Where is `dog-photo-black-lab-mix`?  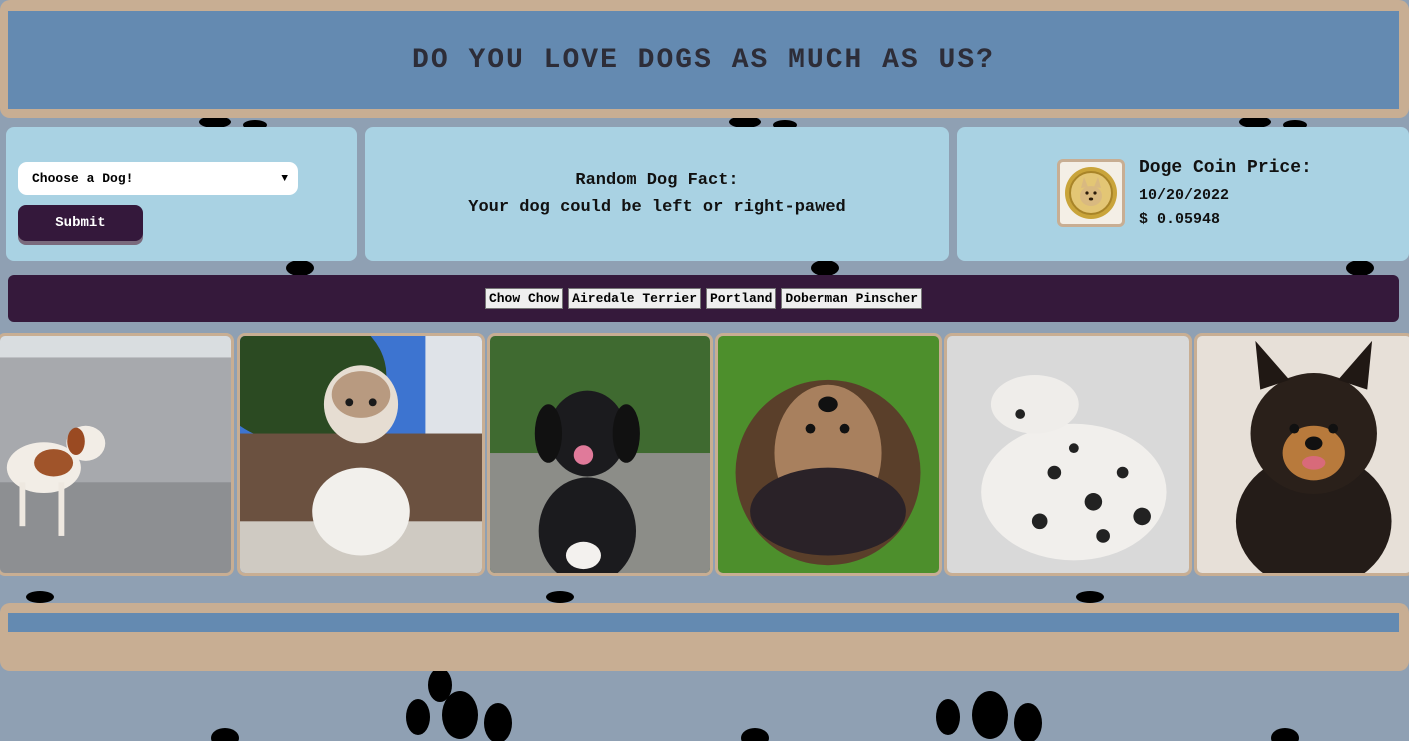 dog-photo-black-lab-mix is located at coordinates (600, 454).